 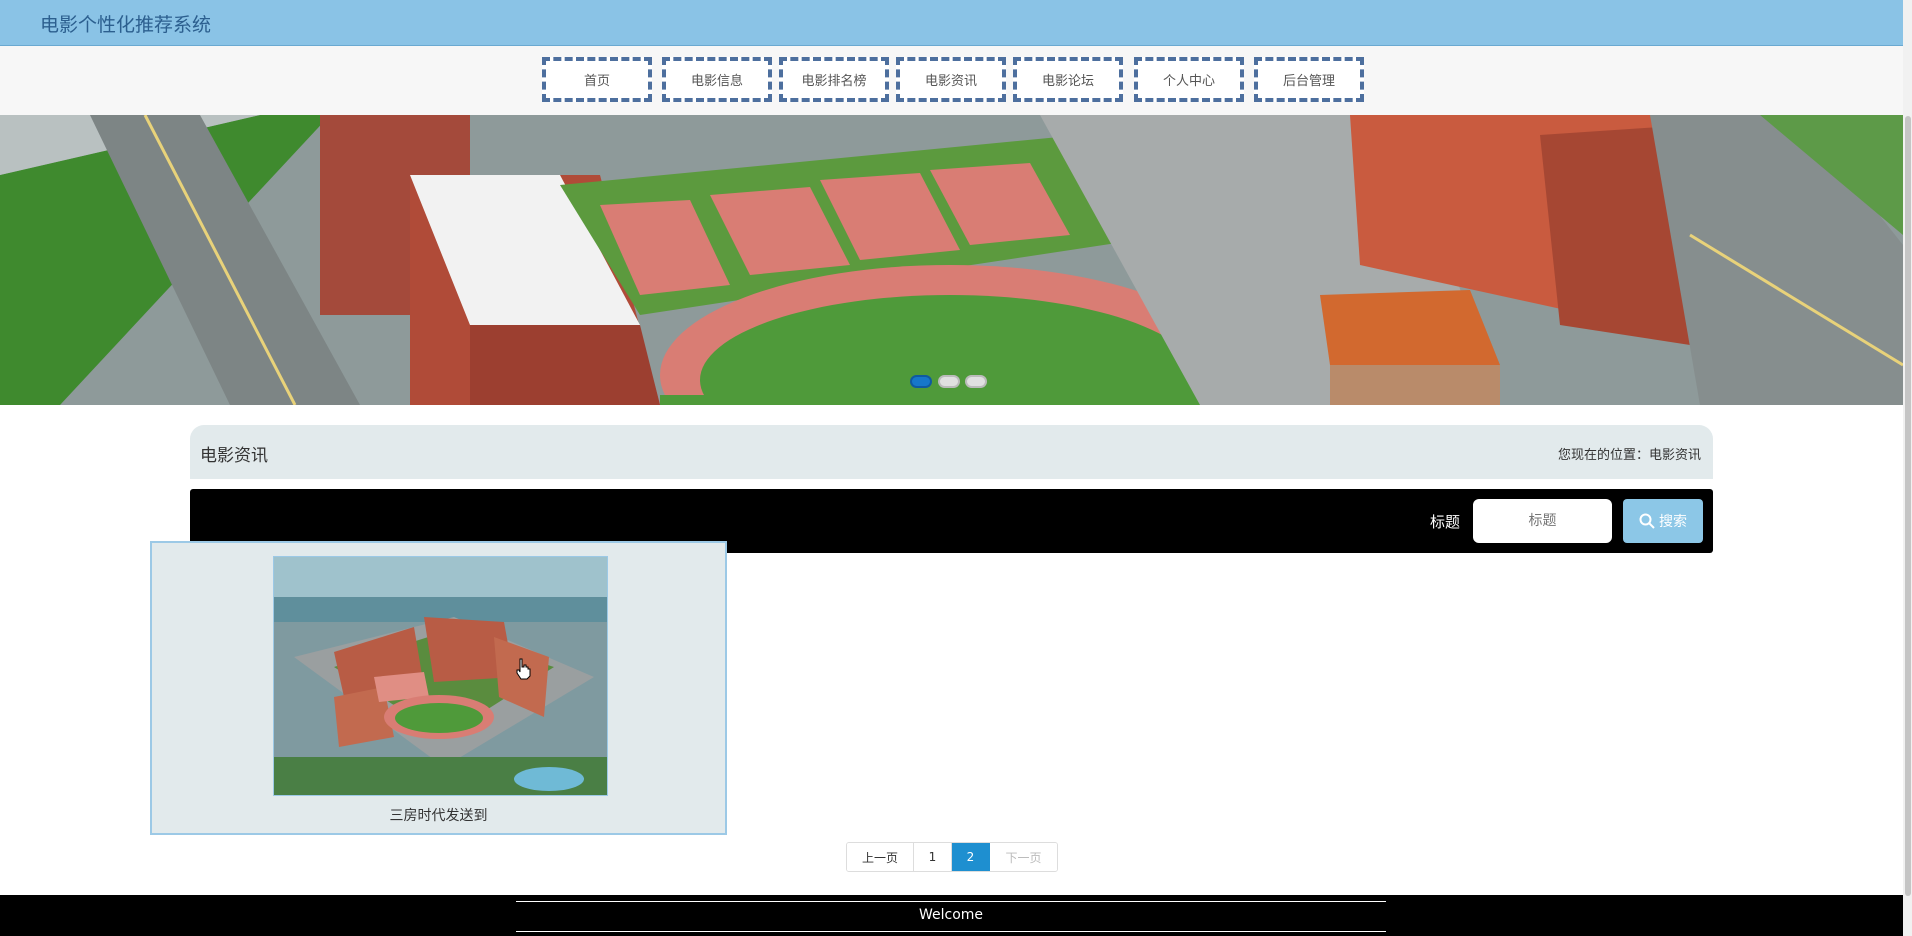 I want to click on news-card: 三房时代发送到, so click(x=438, y=688).